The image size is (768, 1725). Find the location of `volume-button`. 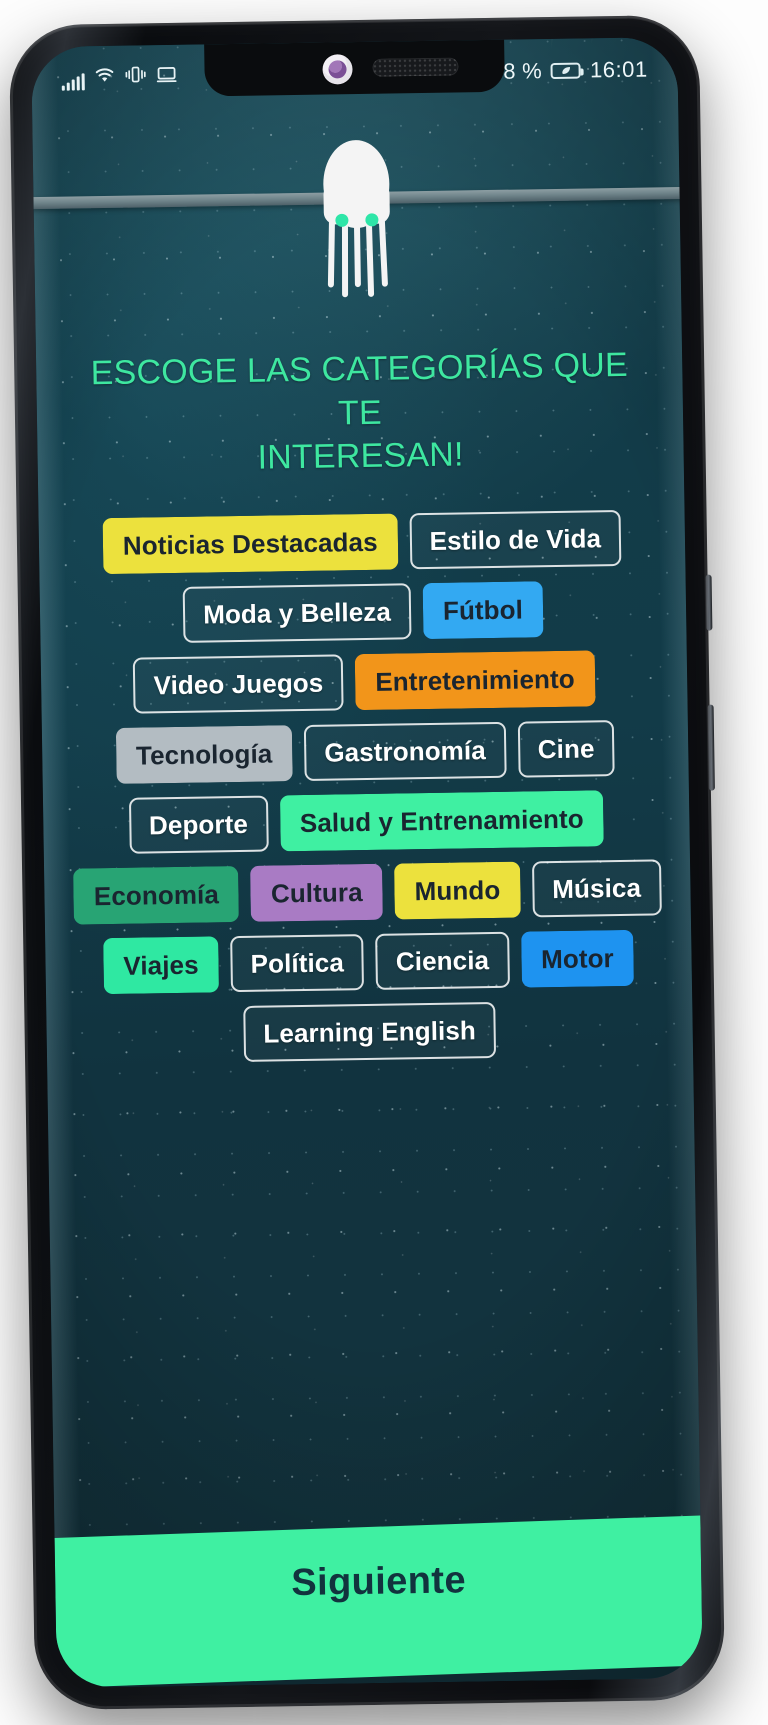

volume-button is located at coordinates (709, 602).